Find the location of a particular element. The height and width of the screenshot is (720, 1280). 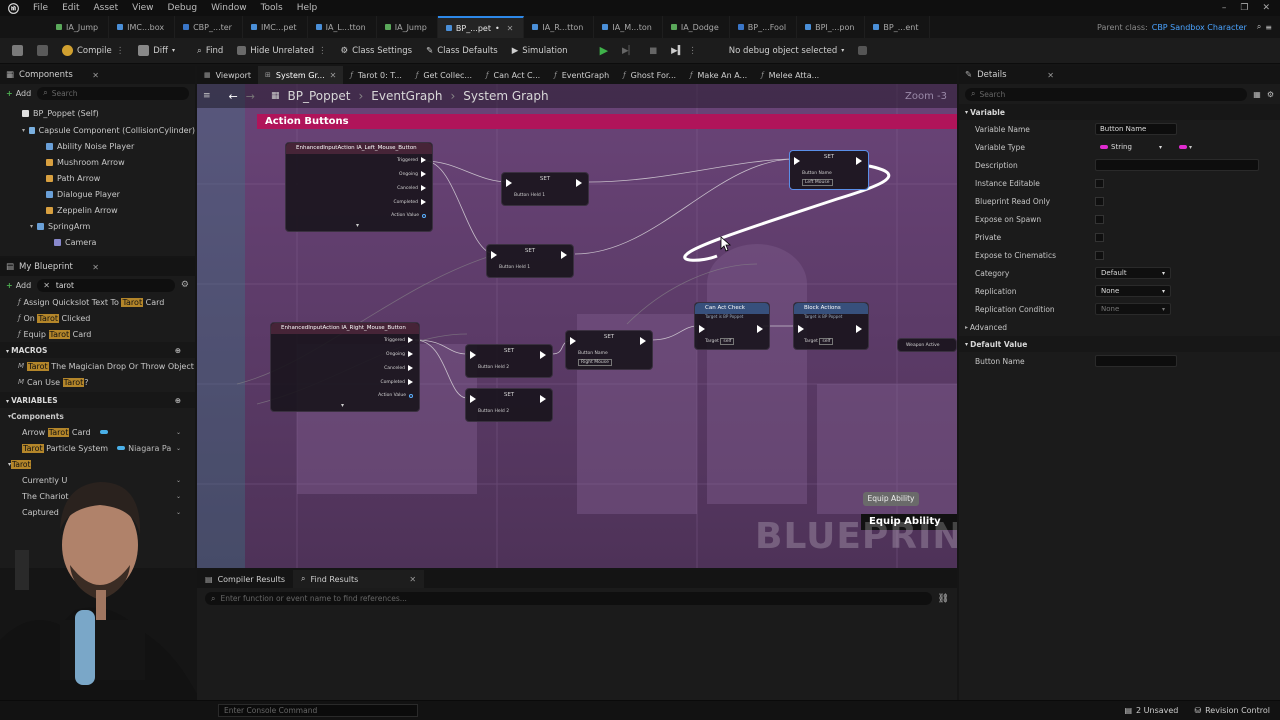

string-value: Left Mouse is located at coordinates (817, 182).